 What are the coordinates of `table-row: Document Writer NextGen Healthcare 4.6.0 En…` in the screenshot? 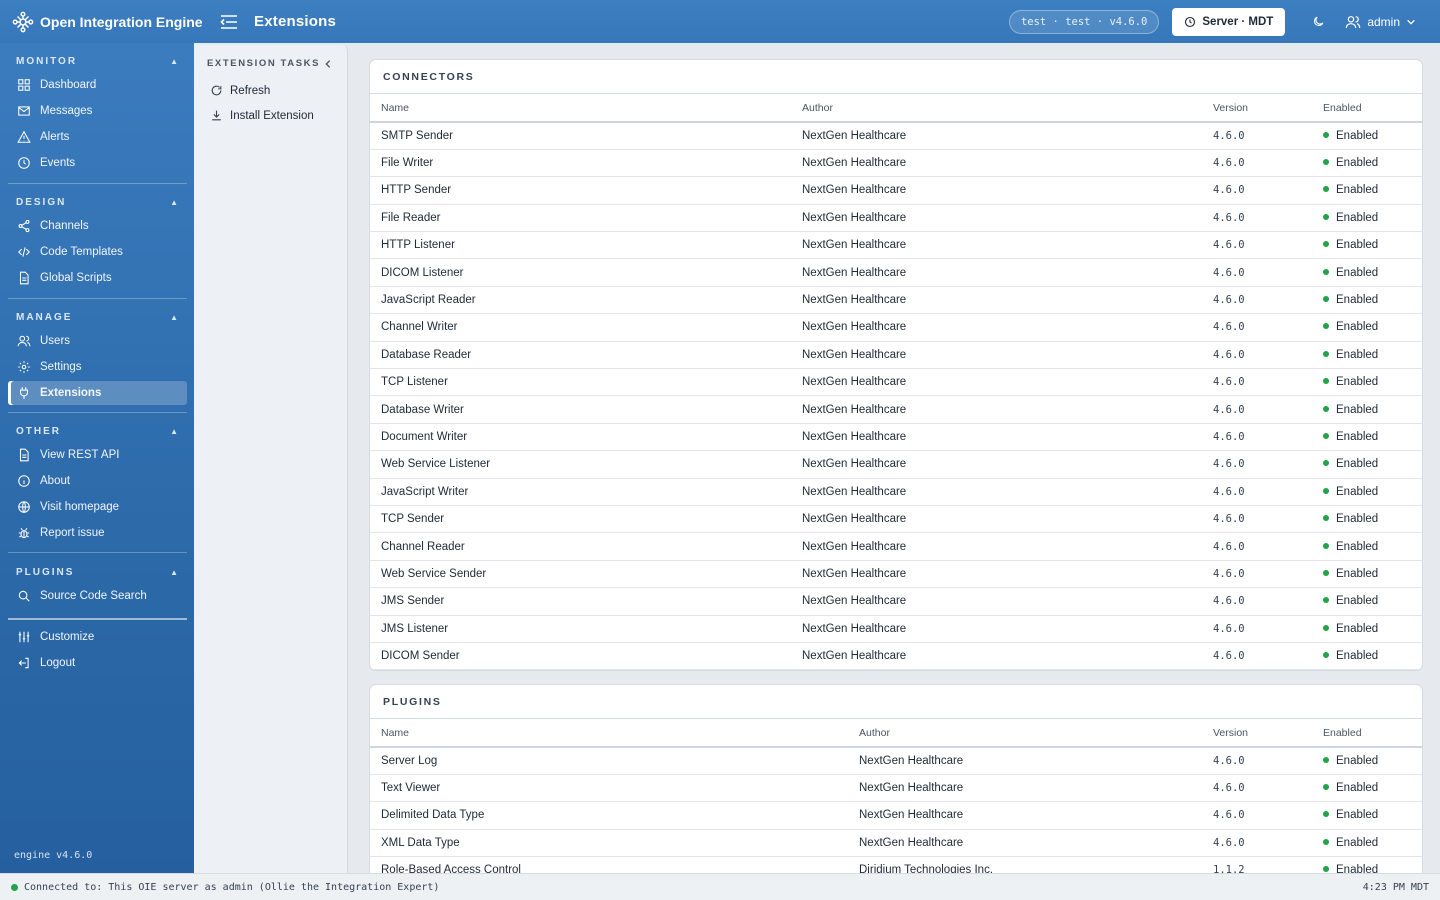 It's located at (896, 437).